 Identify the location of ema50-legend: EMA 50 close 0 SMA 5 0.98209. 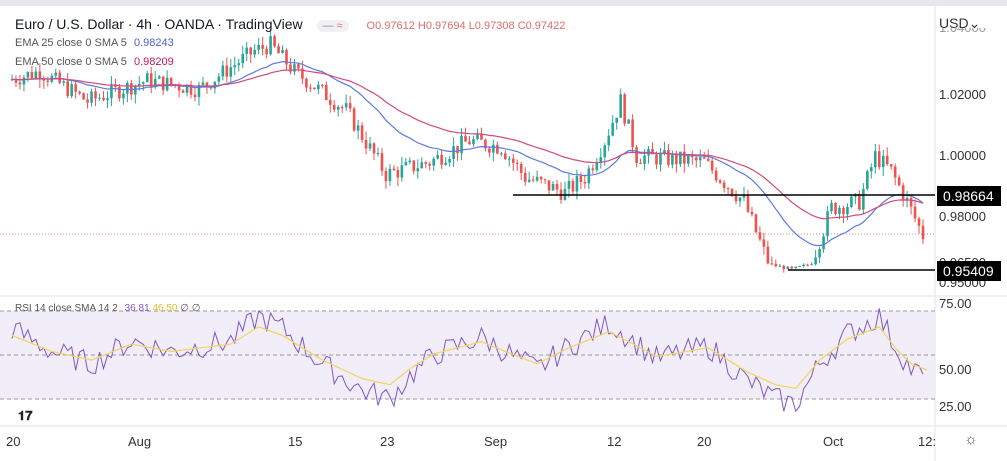
(94, 62).